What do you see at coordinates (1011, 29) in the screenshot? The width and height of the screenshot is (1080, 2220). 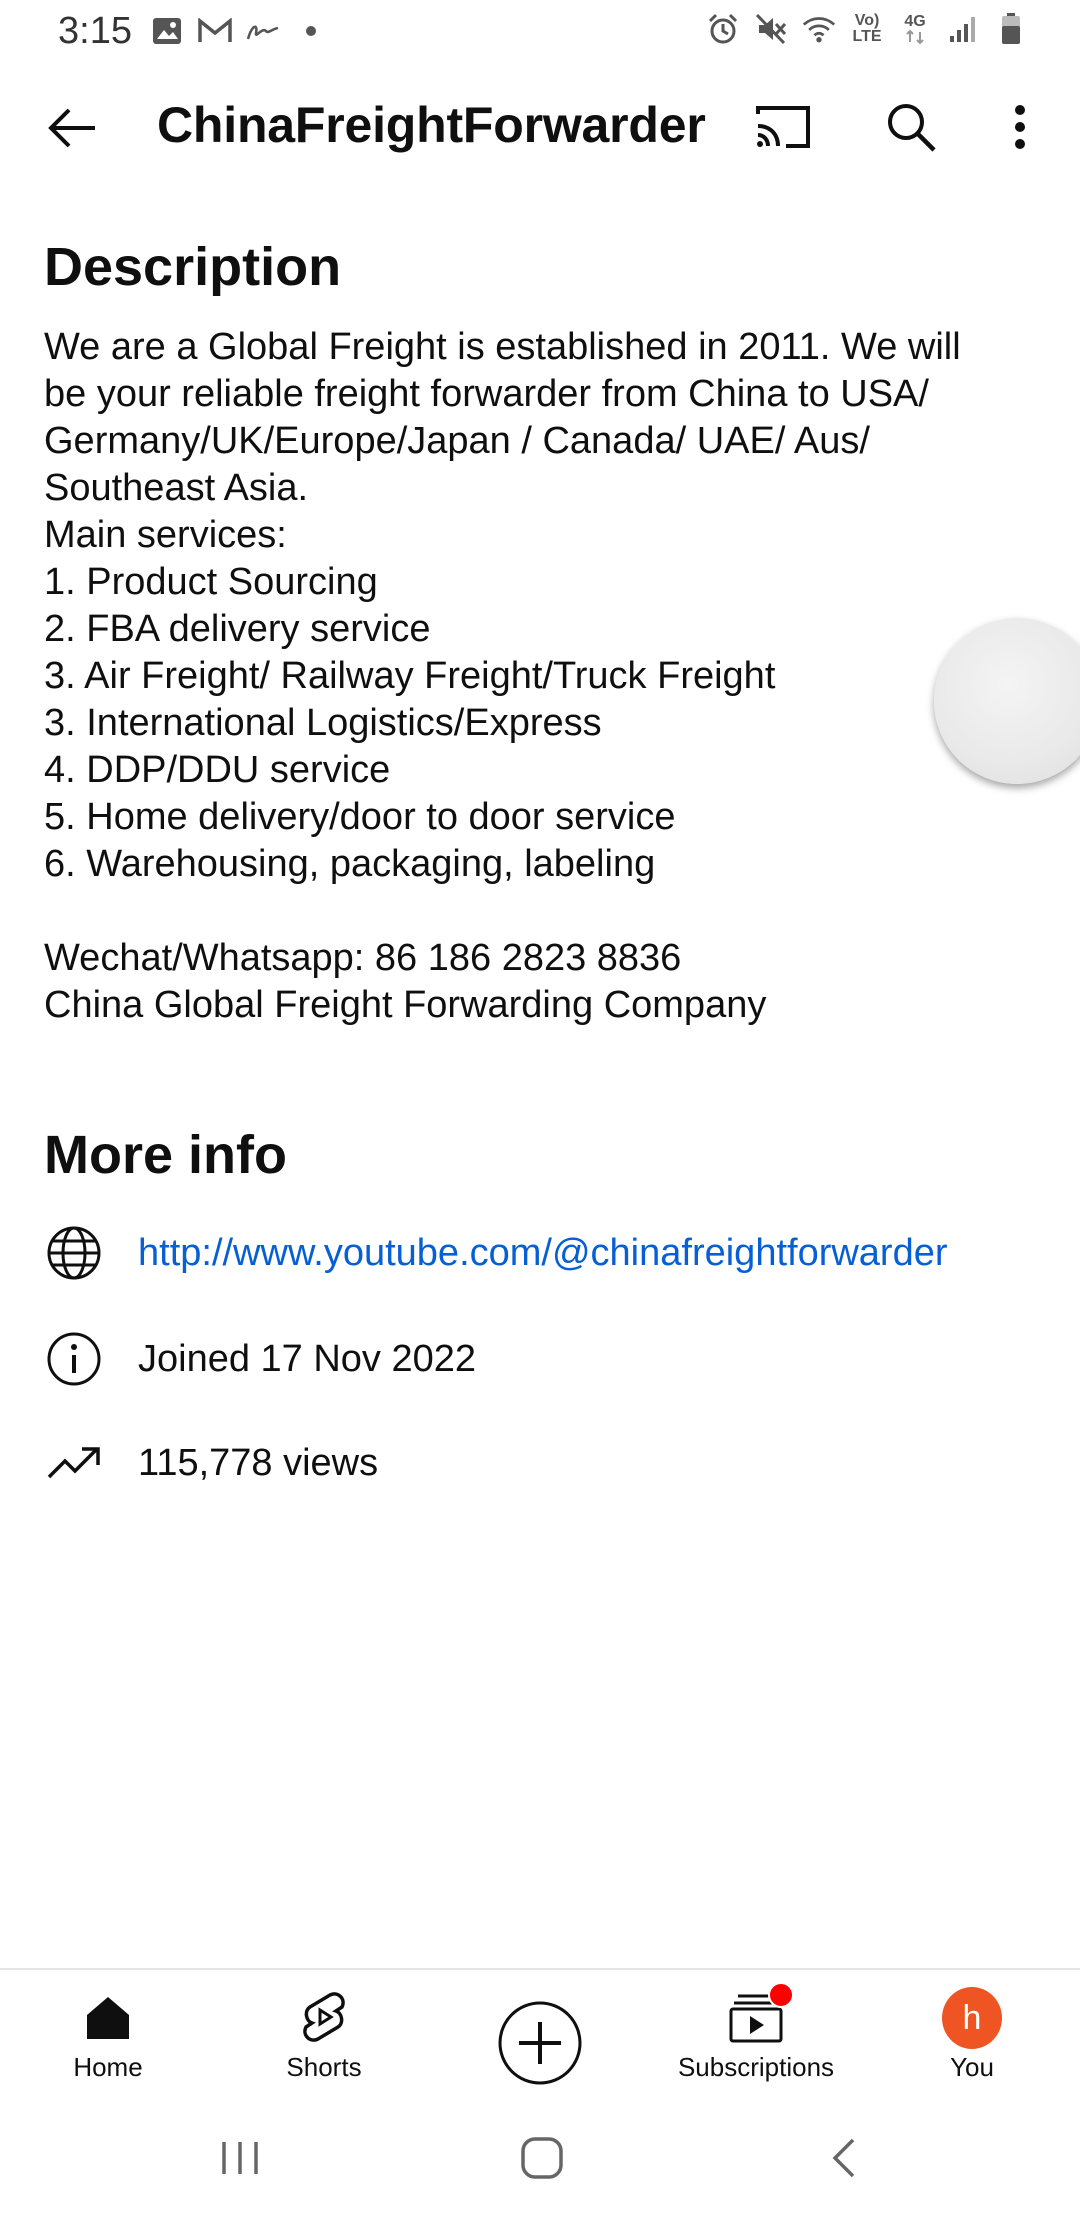 I see `battery-icon` at bounding box center [1011, 29].